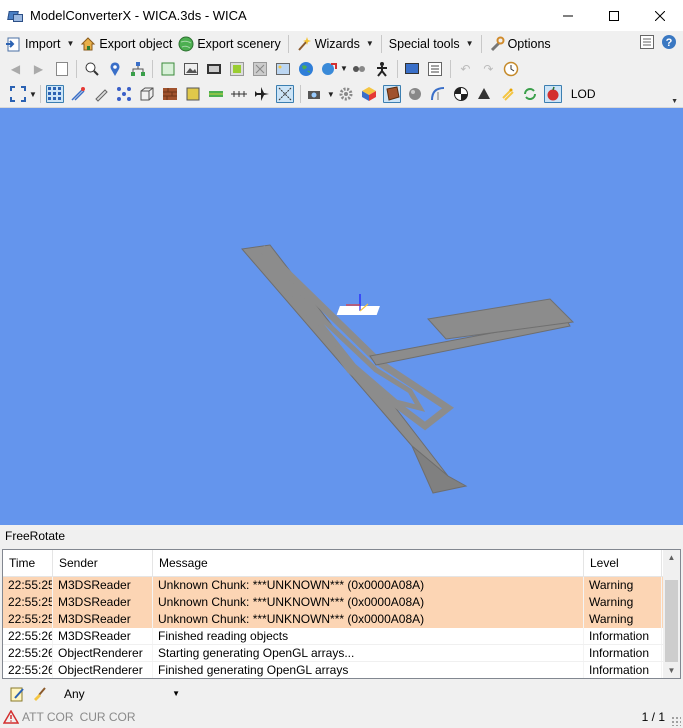 This screenshot has height=728, width=683. Describe the element at coordinates (103, 563) in the screenshot. I see `column-sender: Sender` at that location.